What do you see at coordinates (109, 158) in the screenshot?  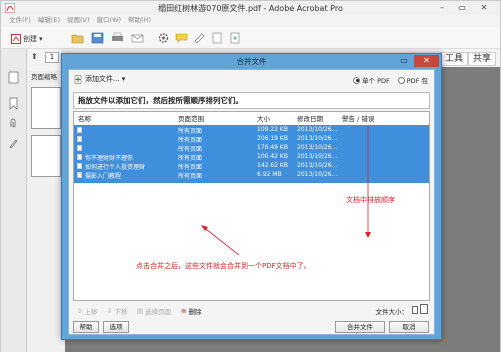 I see `row-name: 你不理财财不理你` at bounding box center [109, 158].